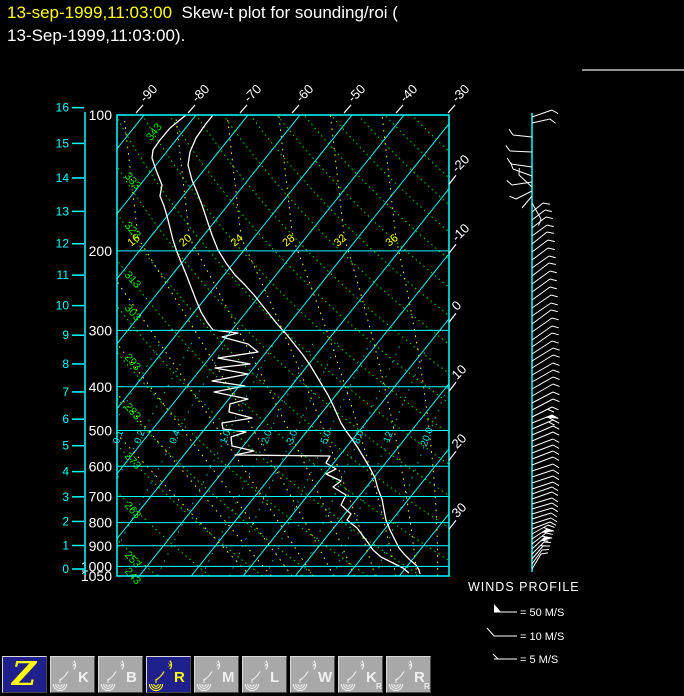 Image resolution: width=684 pixels, height=696 pixels. I want to click on balloon-icon: L, so click(261, 674).